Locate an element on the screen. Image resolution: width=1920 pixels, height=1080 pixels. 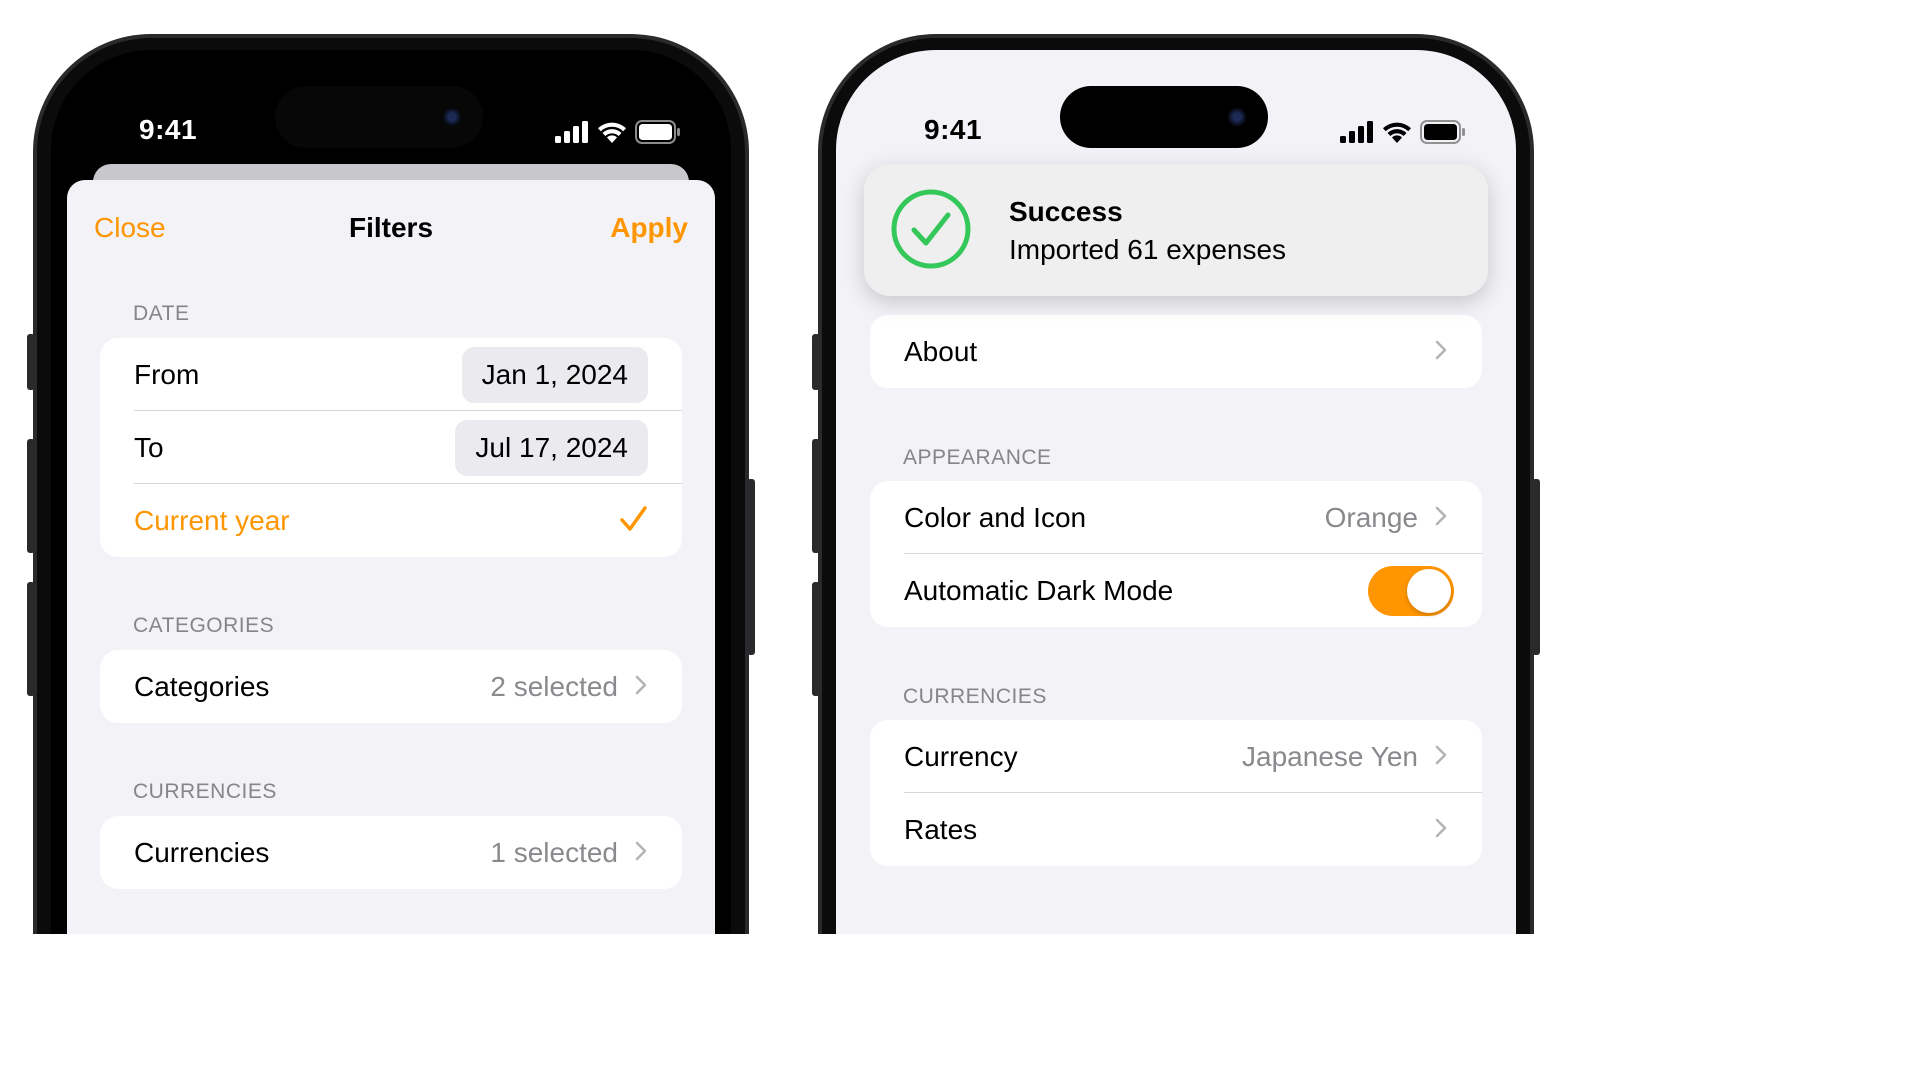
about-group: About is located at coordinates (1176, 351).